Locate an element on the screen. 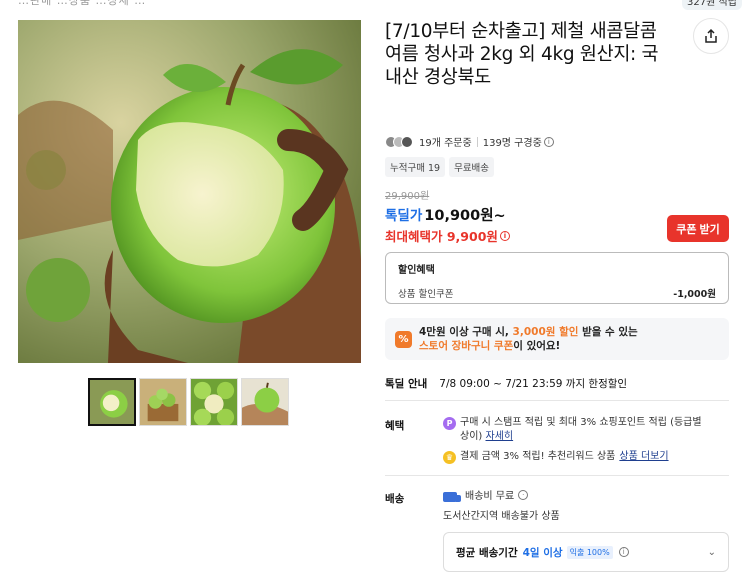 Image resolution: width=743 pixels, height=574 pixels. max-benefit-text: 최대혜택가 9,900원 is located at coordinates (441, 236).